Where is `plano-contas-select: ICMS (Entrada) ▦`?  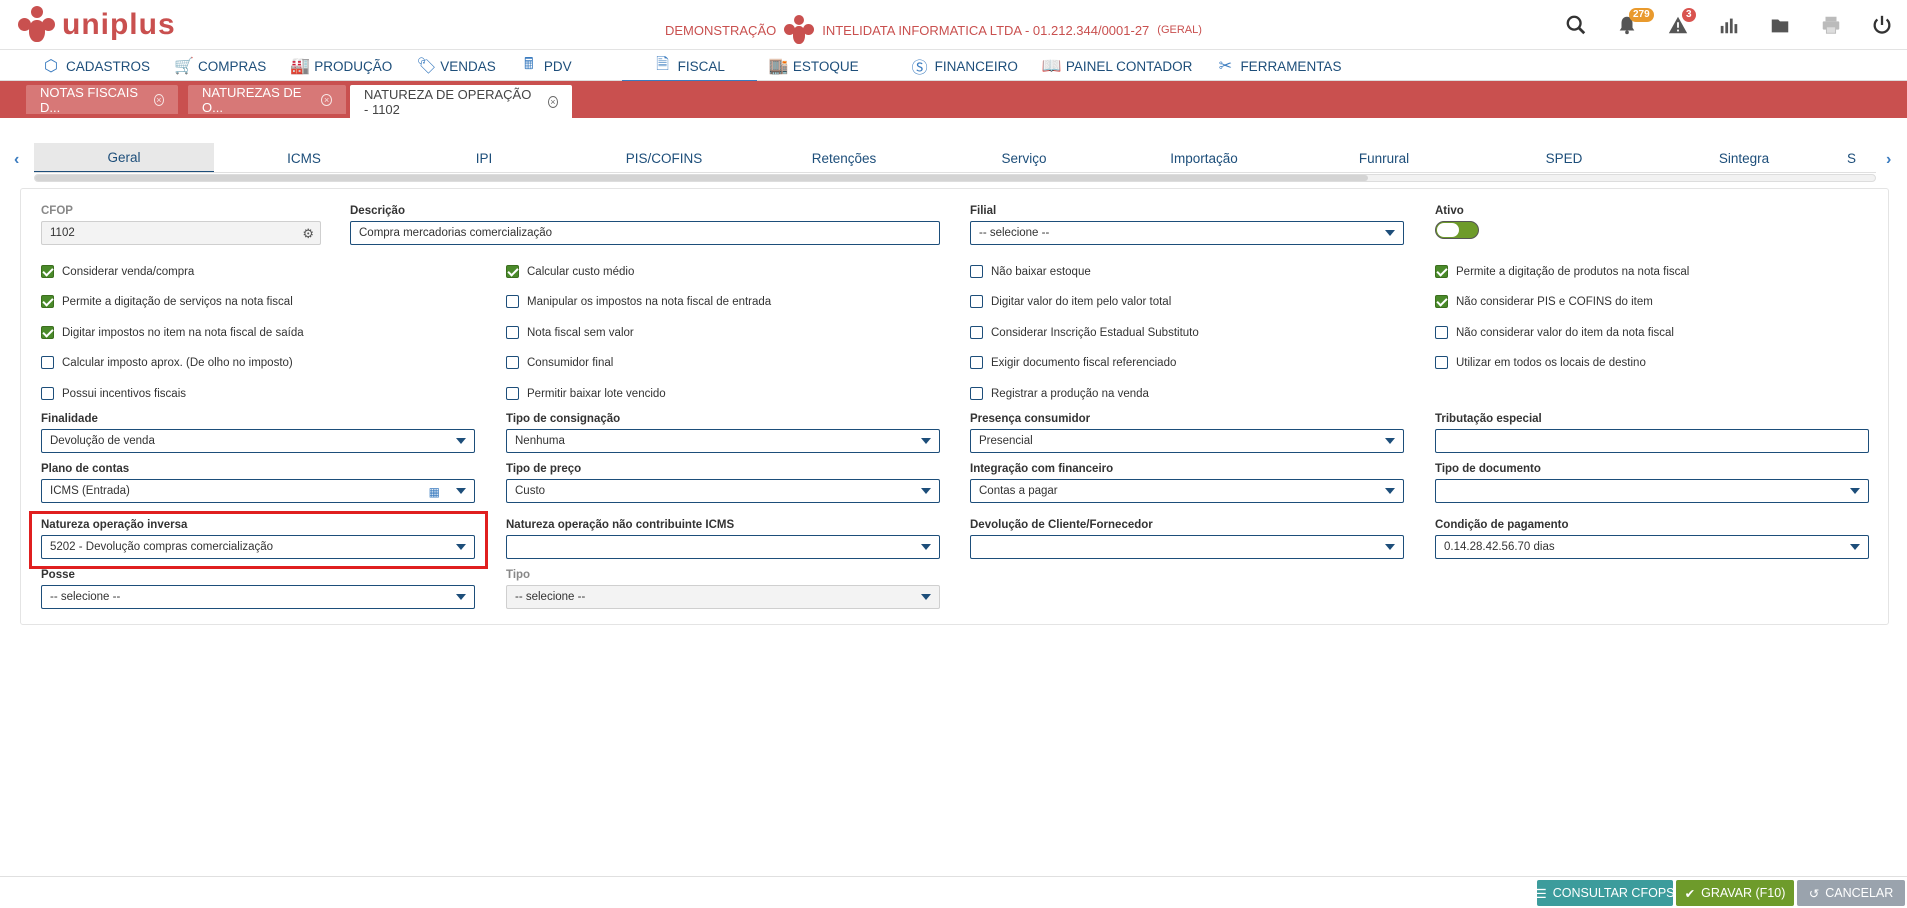 plano-contas-select: ICMS (Entrada) ▦ is located at coordinates (258, 491).